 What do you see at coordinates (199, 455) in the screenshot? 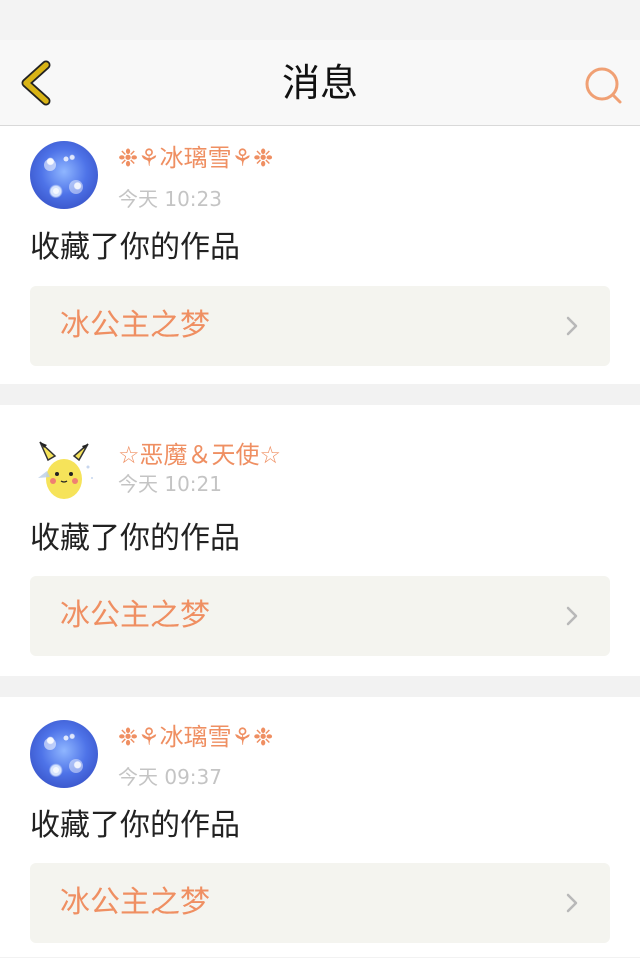
I see `username: ☆恶魔＆天使☆` at bounding box center [199, 455].